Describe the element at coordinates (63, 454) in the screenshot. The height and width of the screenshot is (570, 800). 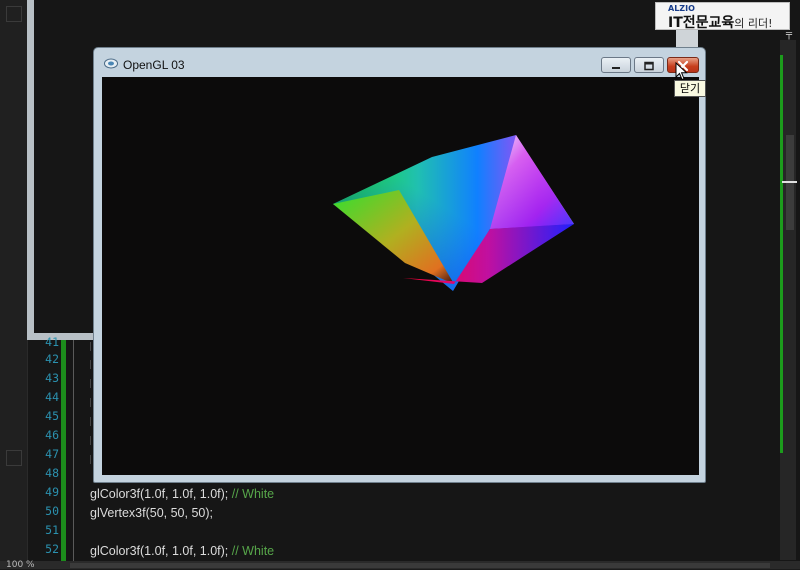
I see `change-indicator-bar` at that location.